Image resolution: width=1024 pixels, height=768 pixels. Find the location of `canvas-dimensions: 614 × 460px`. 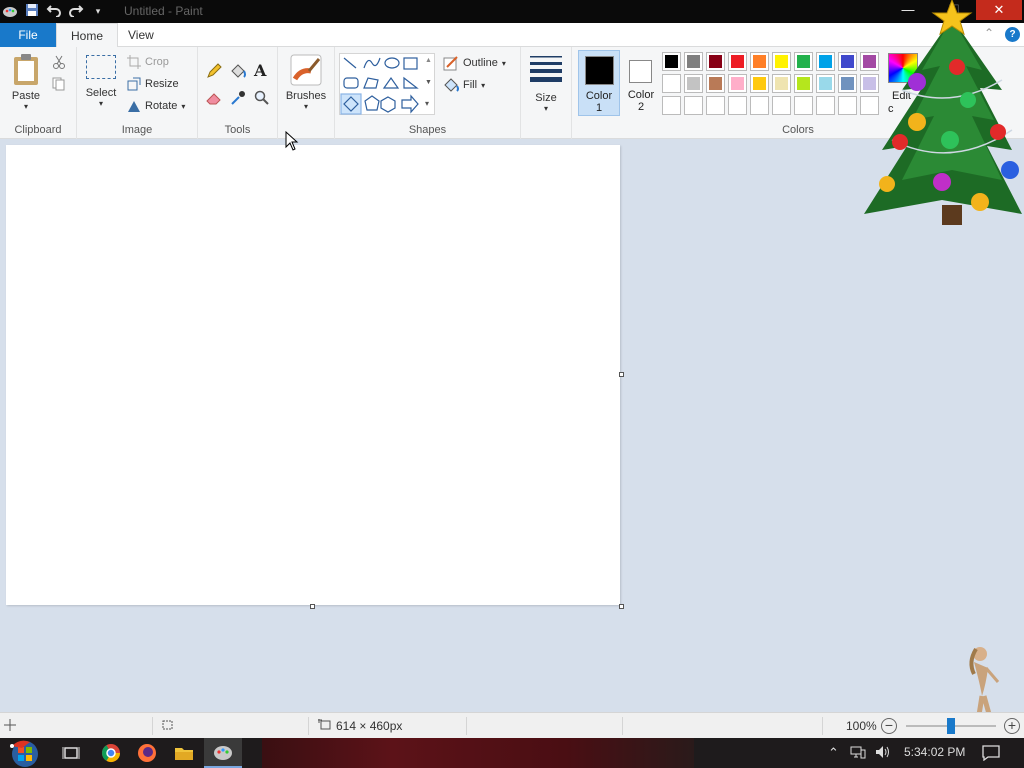

canvas-dimensions: 614 × 460px is located at coordinates (369, 726).